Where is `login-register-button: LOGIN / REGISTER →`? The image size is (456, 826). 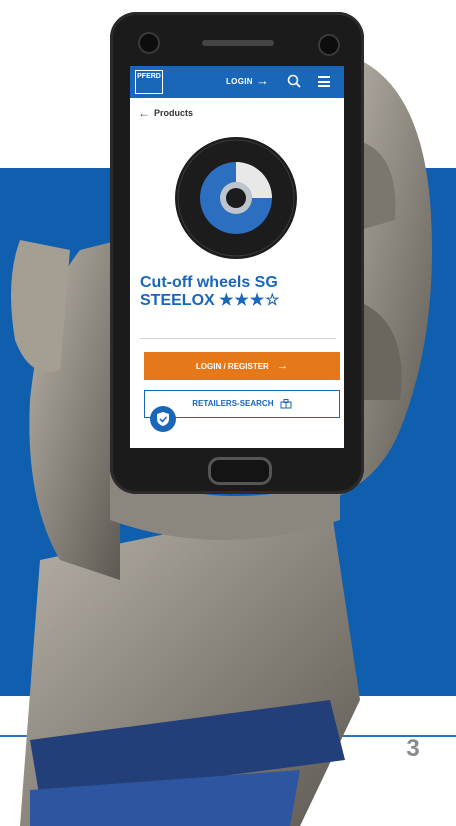 login-register-button: LOGIN / REGISTER → is located at coordinates (242, 366).